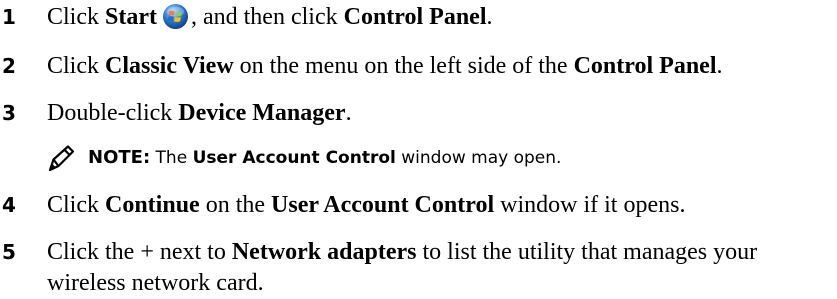  What do you see at coordinates (9, 66) in the screenshot?
I see `step-number: 2` at bounding box center [9, 66].